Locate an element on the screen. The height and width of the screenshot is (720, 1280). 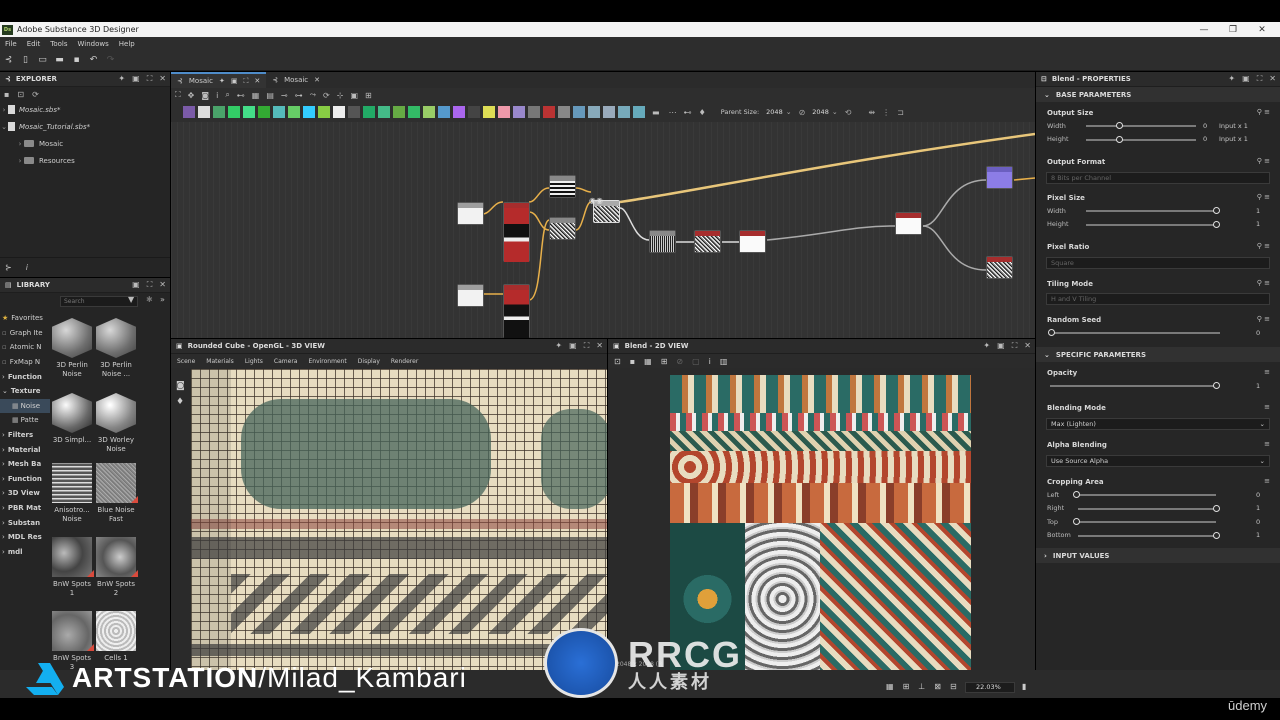
snap-icon: ⊹ is located at coordinates (340, 95).